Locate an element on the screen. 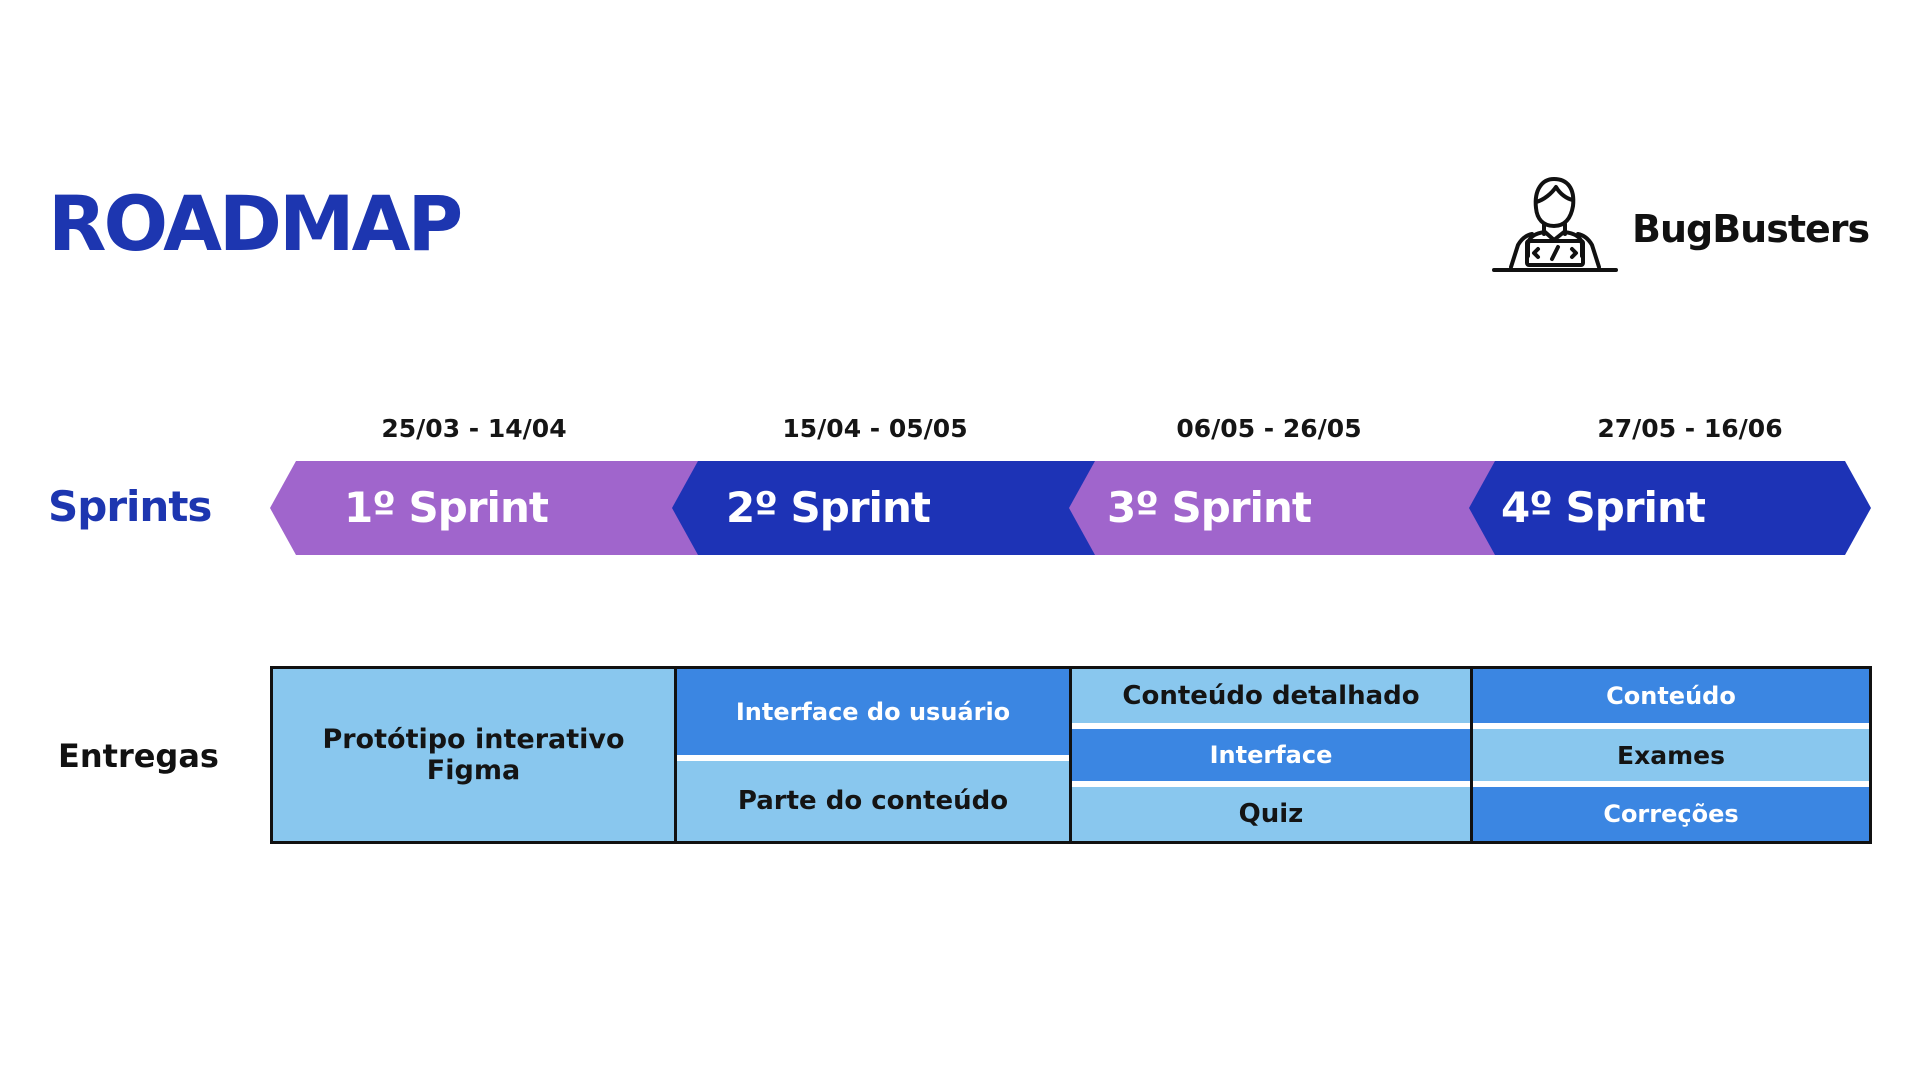 The height and width of the screenshot is (1080, 1920). page-title: ROADMAP is located at coordinates (255, 223).